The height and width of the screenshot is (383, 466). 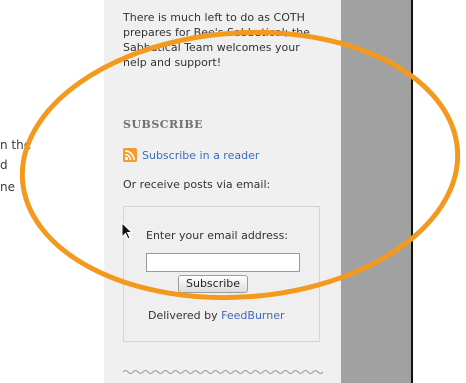 I want to click on delivered-by-prefix: Delivered by, so click(x=185, y=315).